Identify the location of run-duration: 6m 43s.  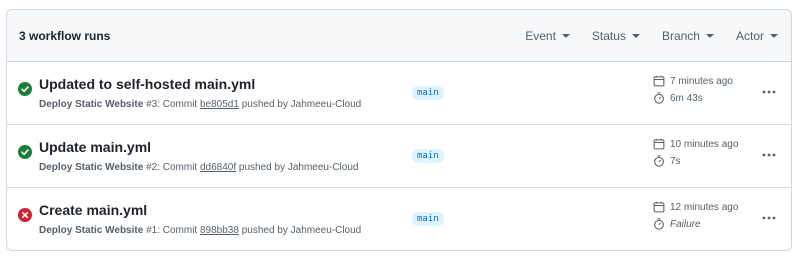
(678, 98).